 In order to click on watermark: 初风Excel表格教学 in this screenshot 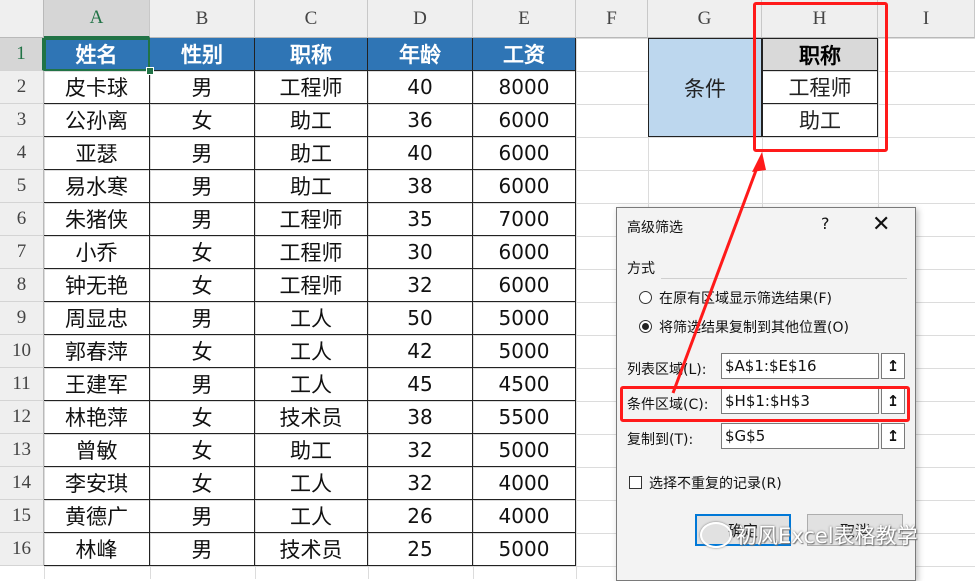, I will do `click(809, 535)`.